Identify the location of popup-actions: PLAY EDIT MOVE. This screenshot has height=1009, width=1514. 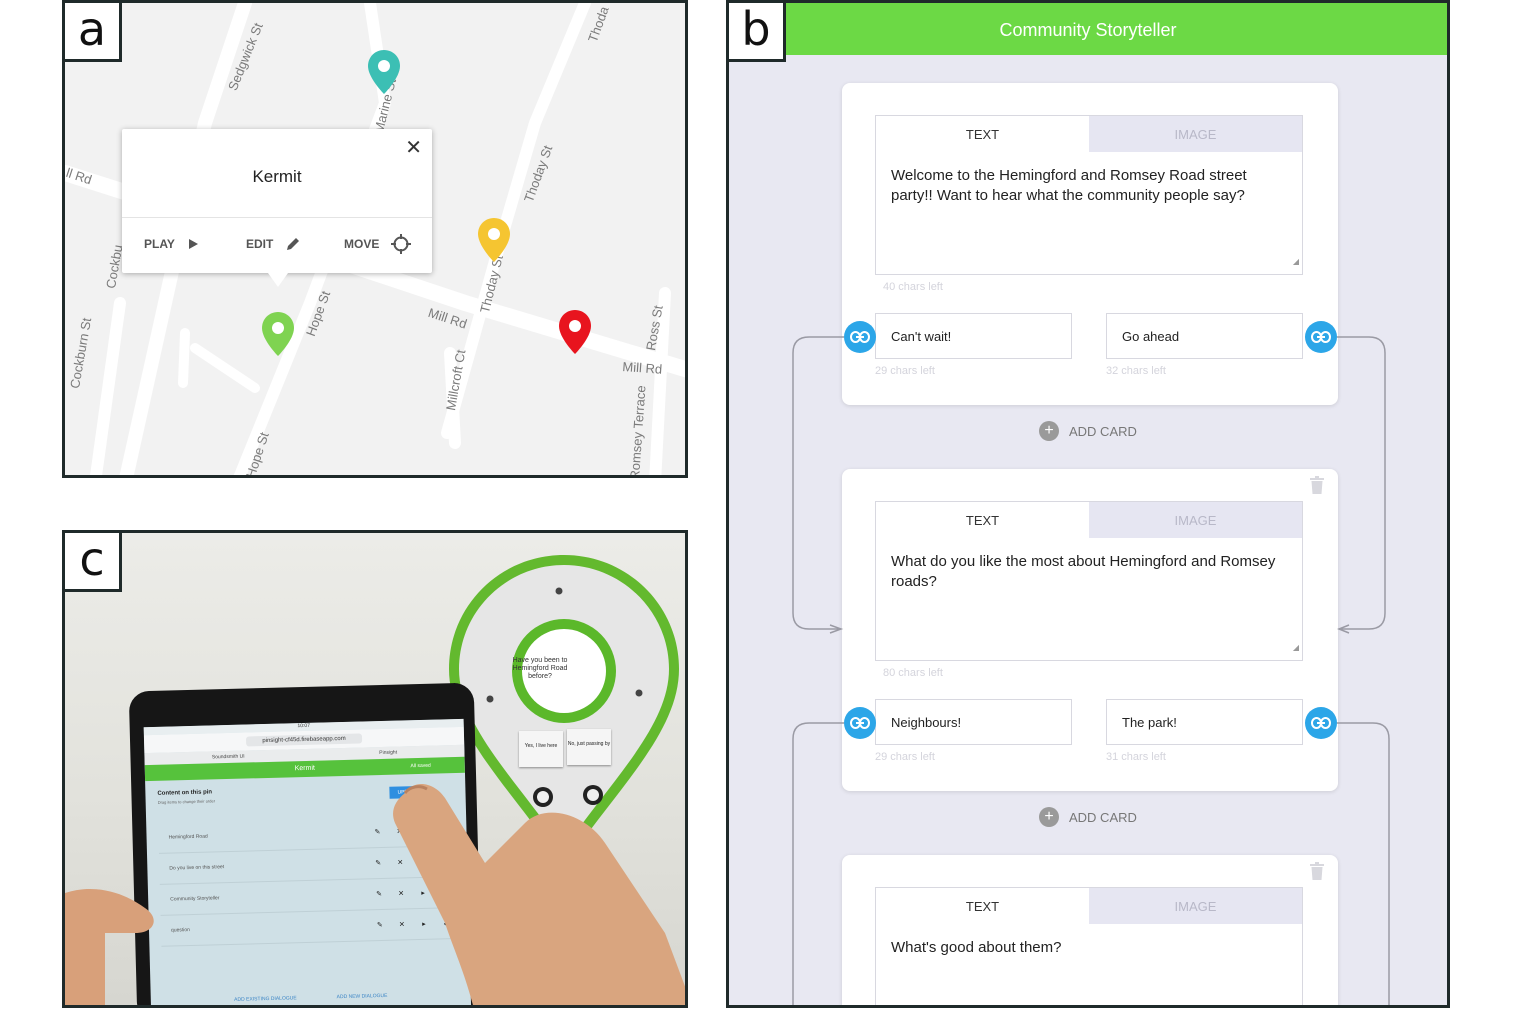
(277, 245).